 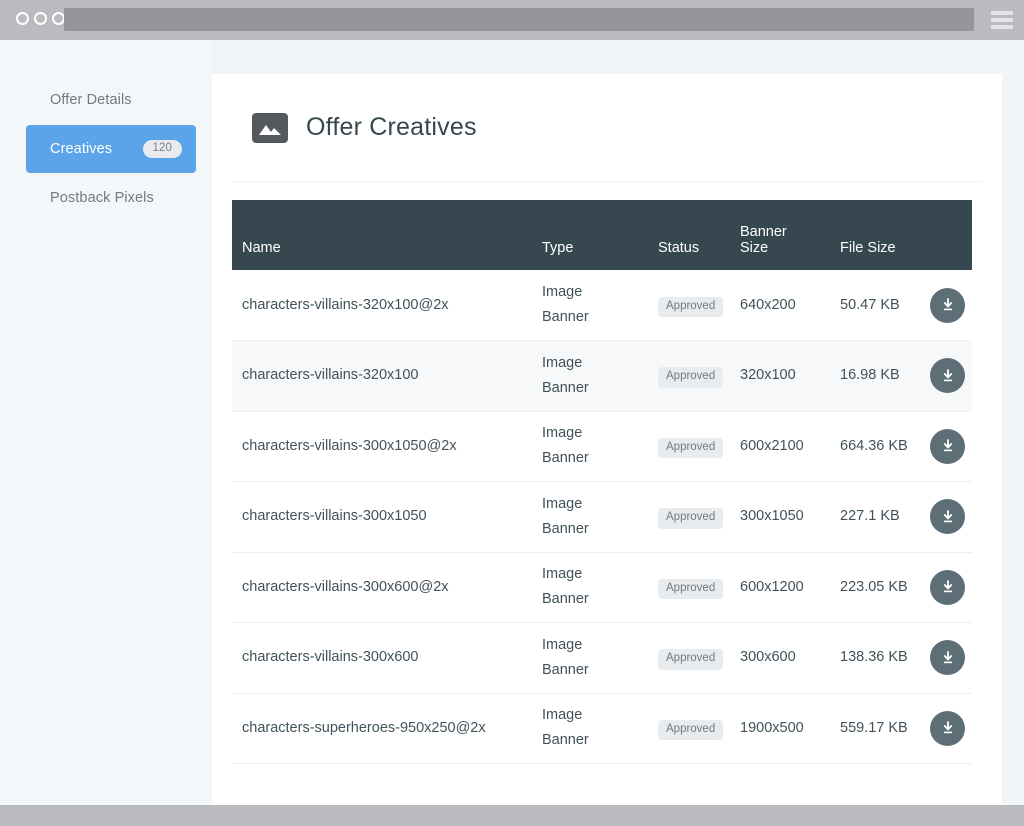 I want to click on column-header-download, so click(x=947, y=235).